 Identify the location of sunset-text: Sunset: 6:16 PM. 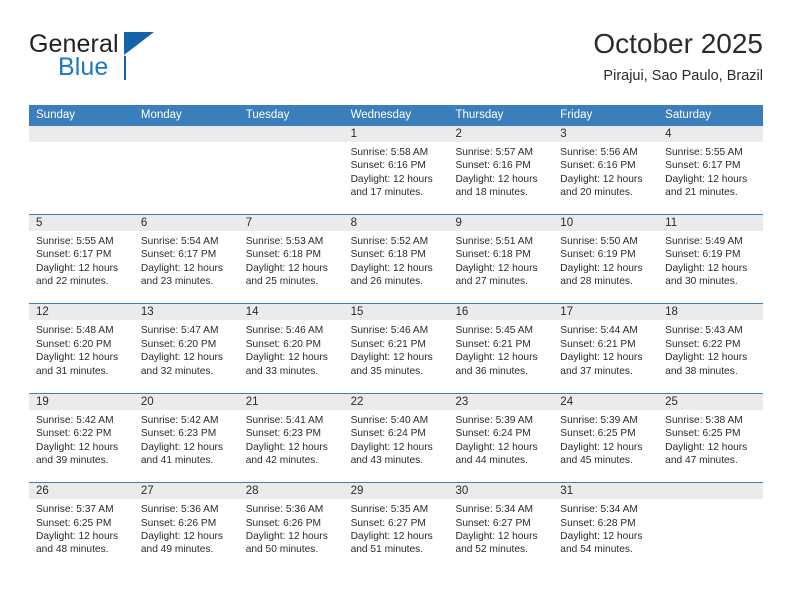
(598, 166).